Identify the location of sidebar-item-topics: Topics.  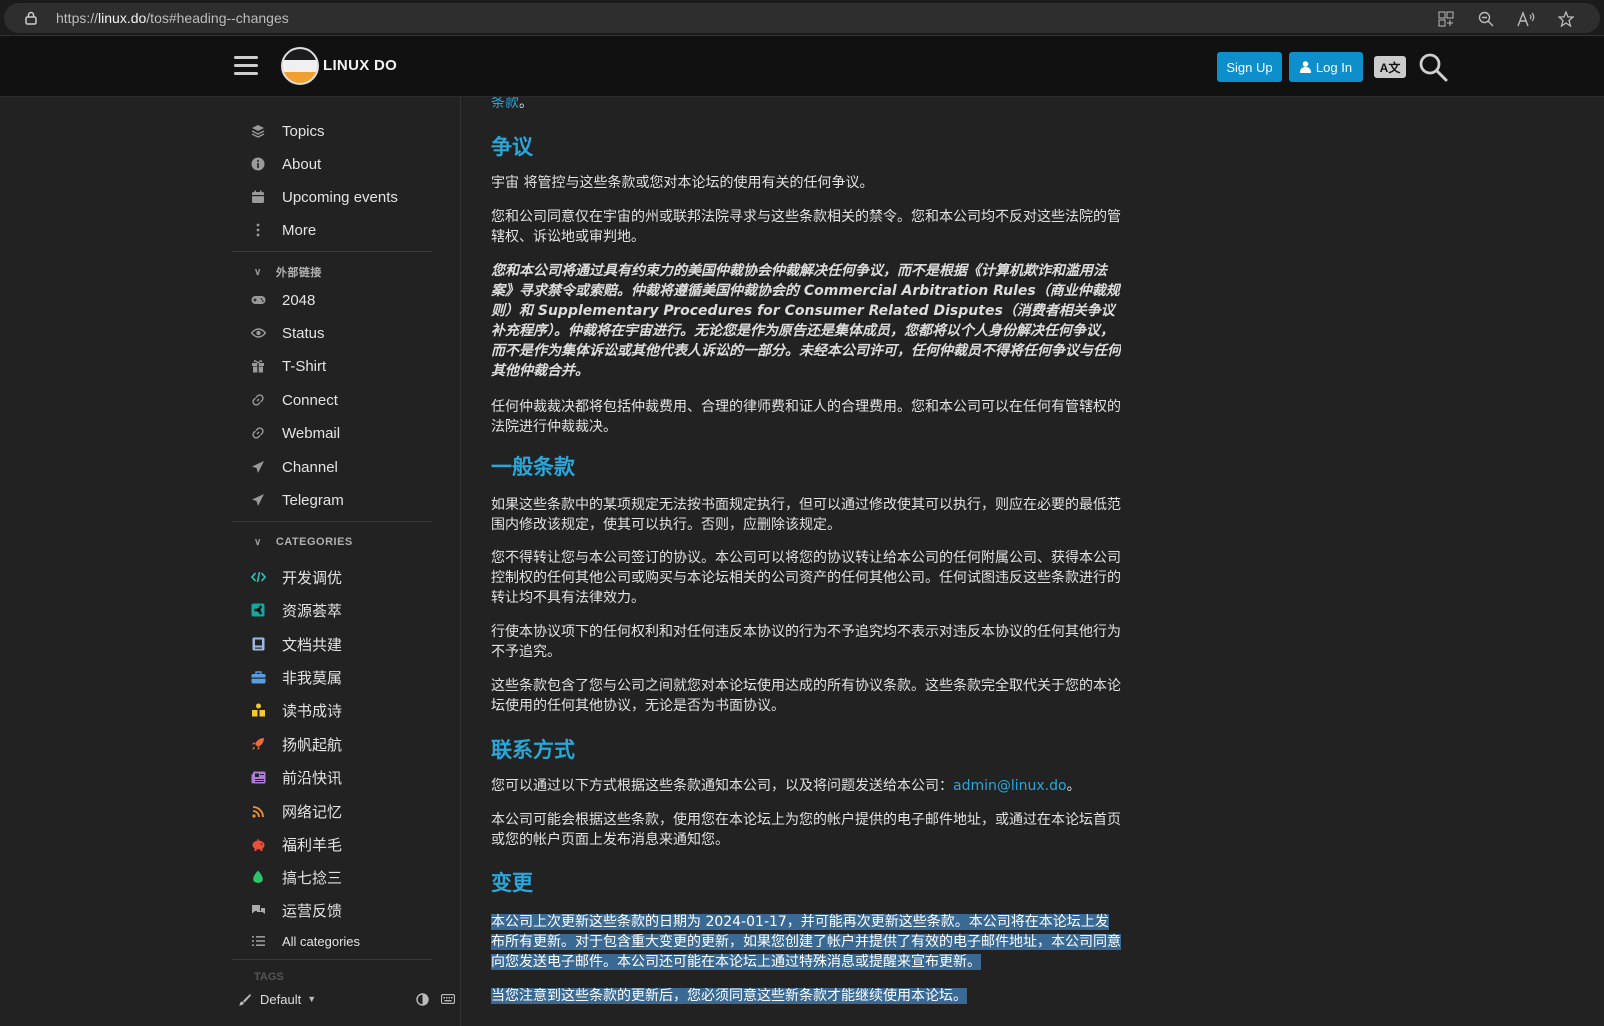
(287, 131).